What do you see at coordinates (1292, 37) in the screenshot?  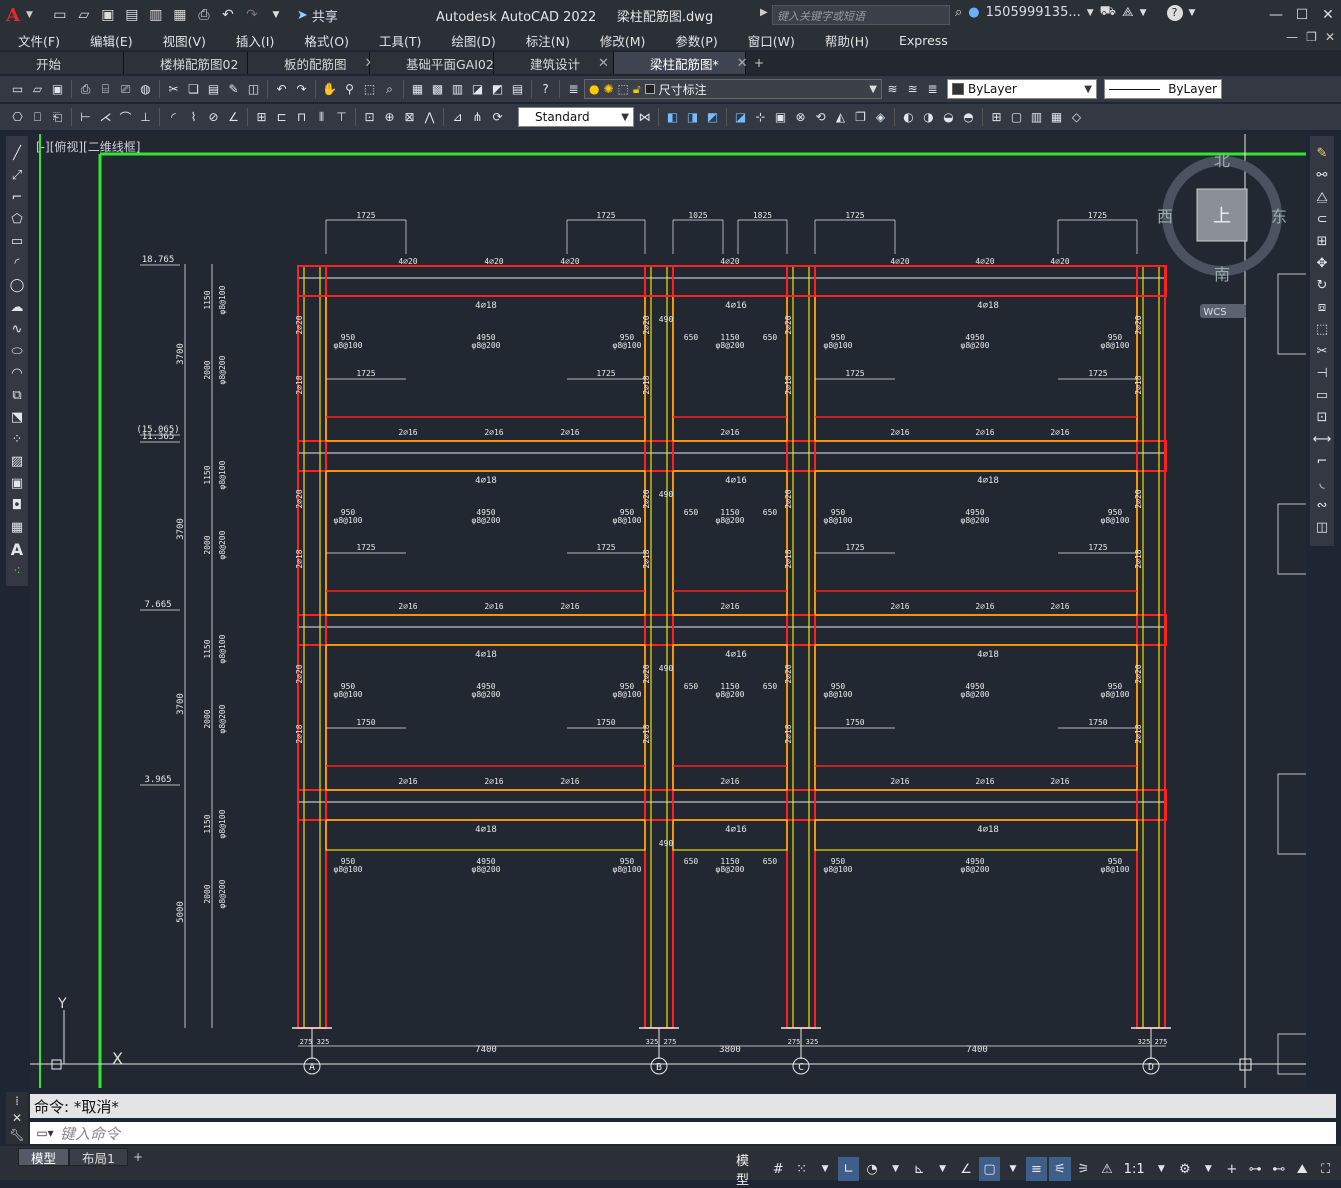 I see `drawing-minimize-icon: —` at bounding box center [1292, 37].